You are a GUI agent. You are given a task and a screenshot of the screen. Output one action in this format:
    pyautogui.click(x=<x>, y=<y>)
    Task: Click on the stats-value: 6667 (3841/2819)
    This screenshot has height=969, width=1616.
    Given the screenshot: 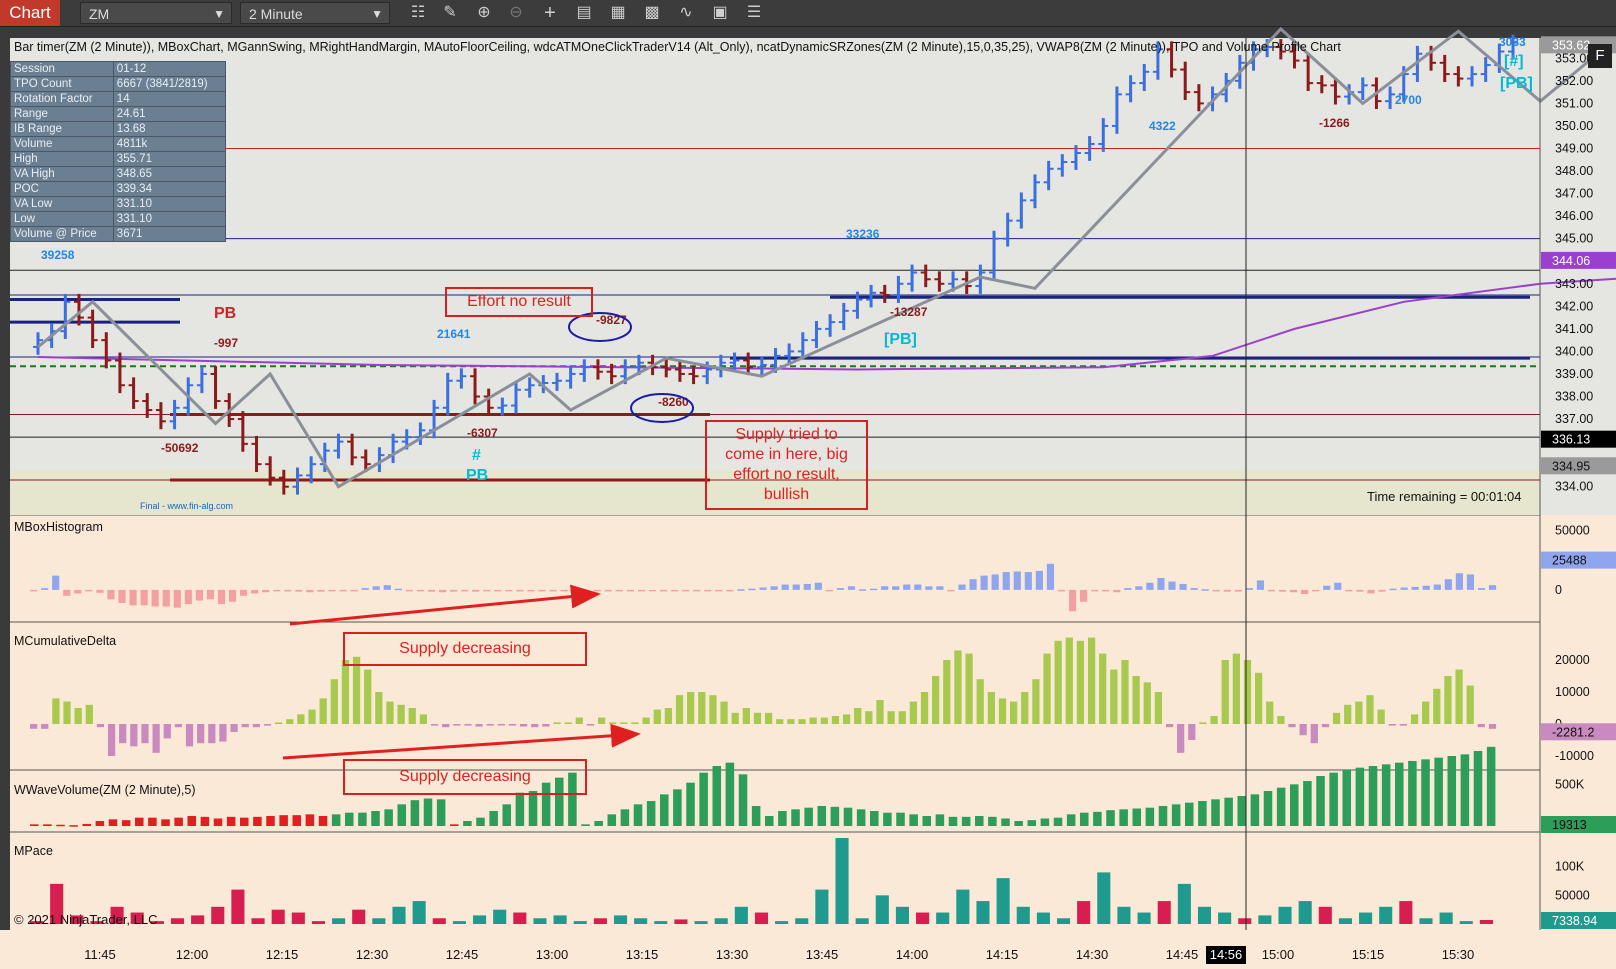 What is the action you would take?
    pyautogui.click(x=169, y=84)
    